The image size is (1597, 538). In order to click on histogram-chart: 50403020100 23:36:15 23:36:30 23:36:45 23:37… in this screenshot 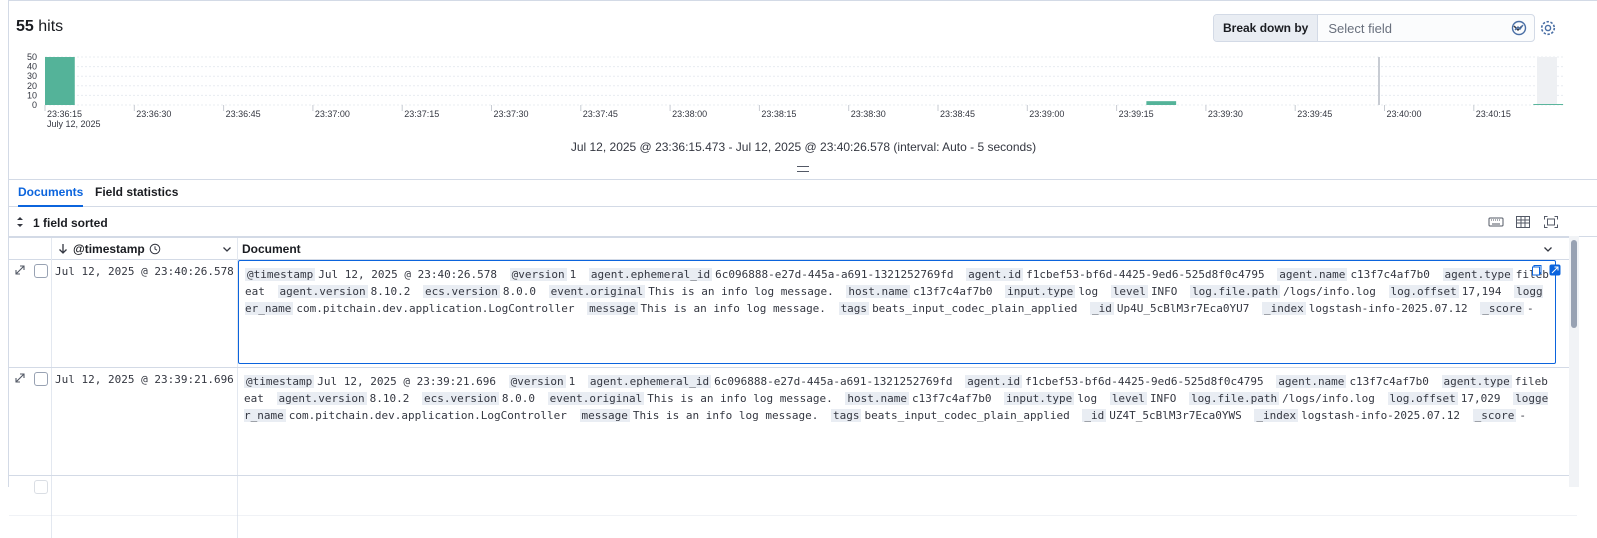, I will do `click(789, 90)`.